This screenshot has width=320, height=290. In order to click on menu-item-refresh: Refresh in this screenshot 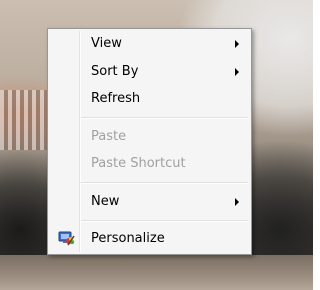, I will do `click(149, 99)`.